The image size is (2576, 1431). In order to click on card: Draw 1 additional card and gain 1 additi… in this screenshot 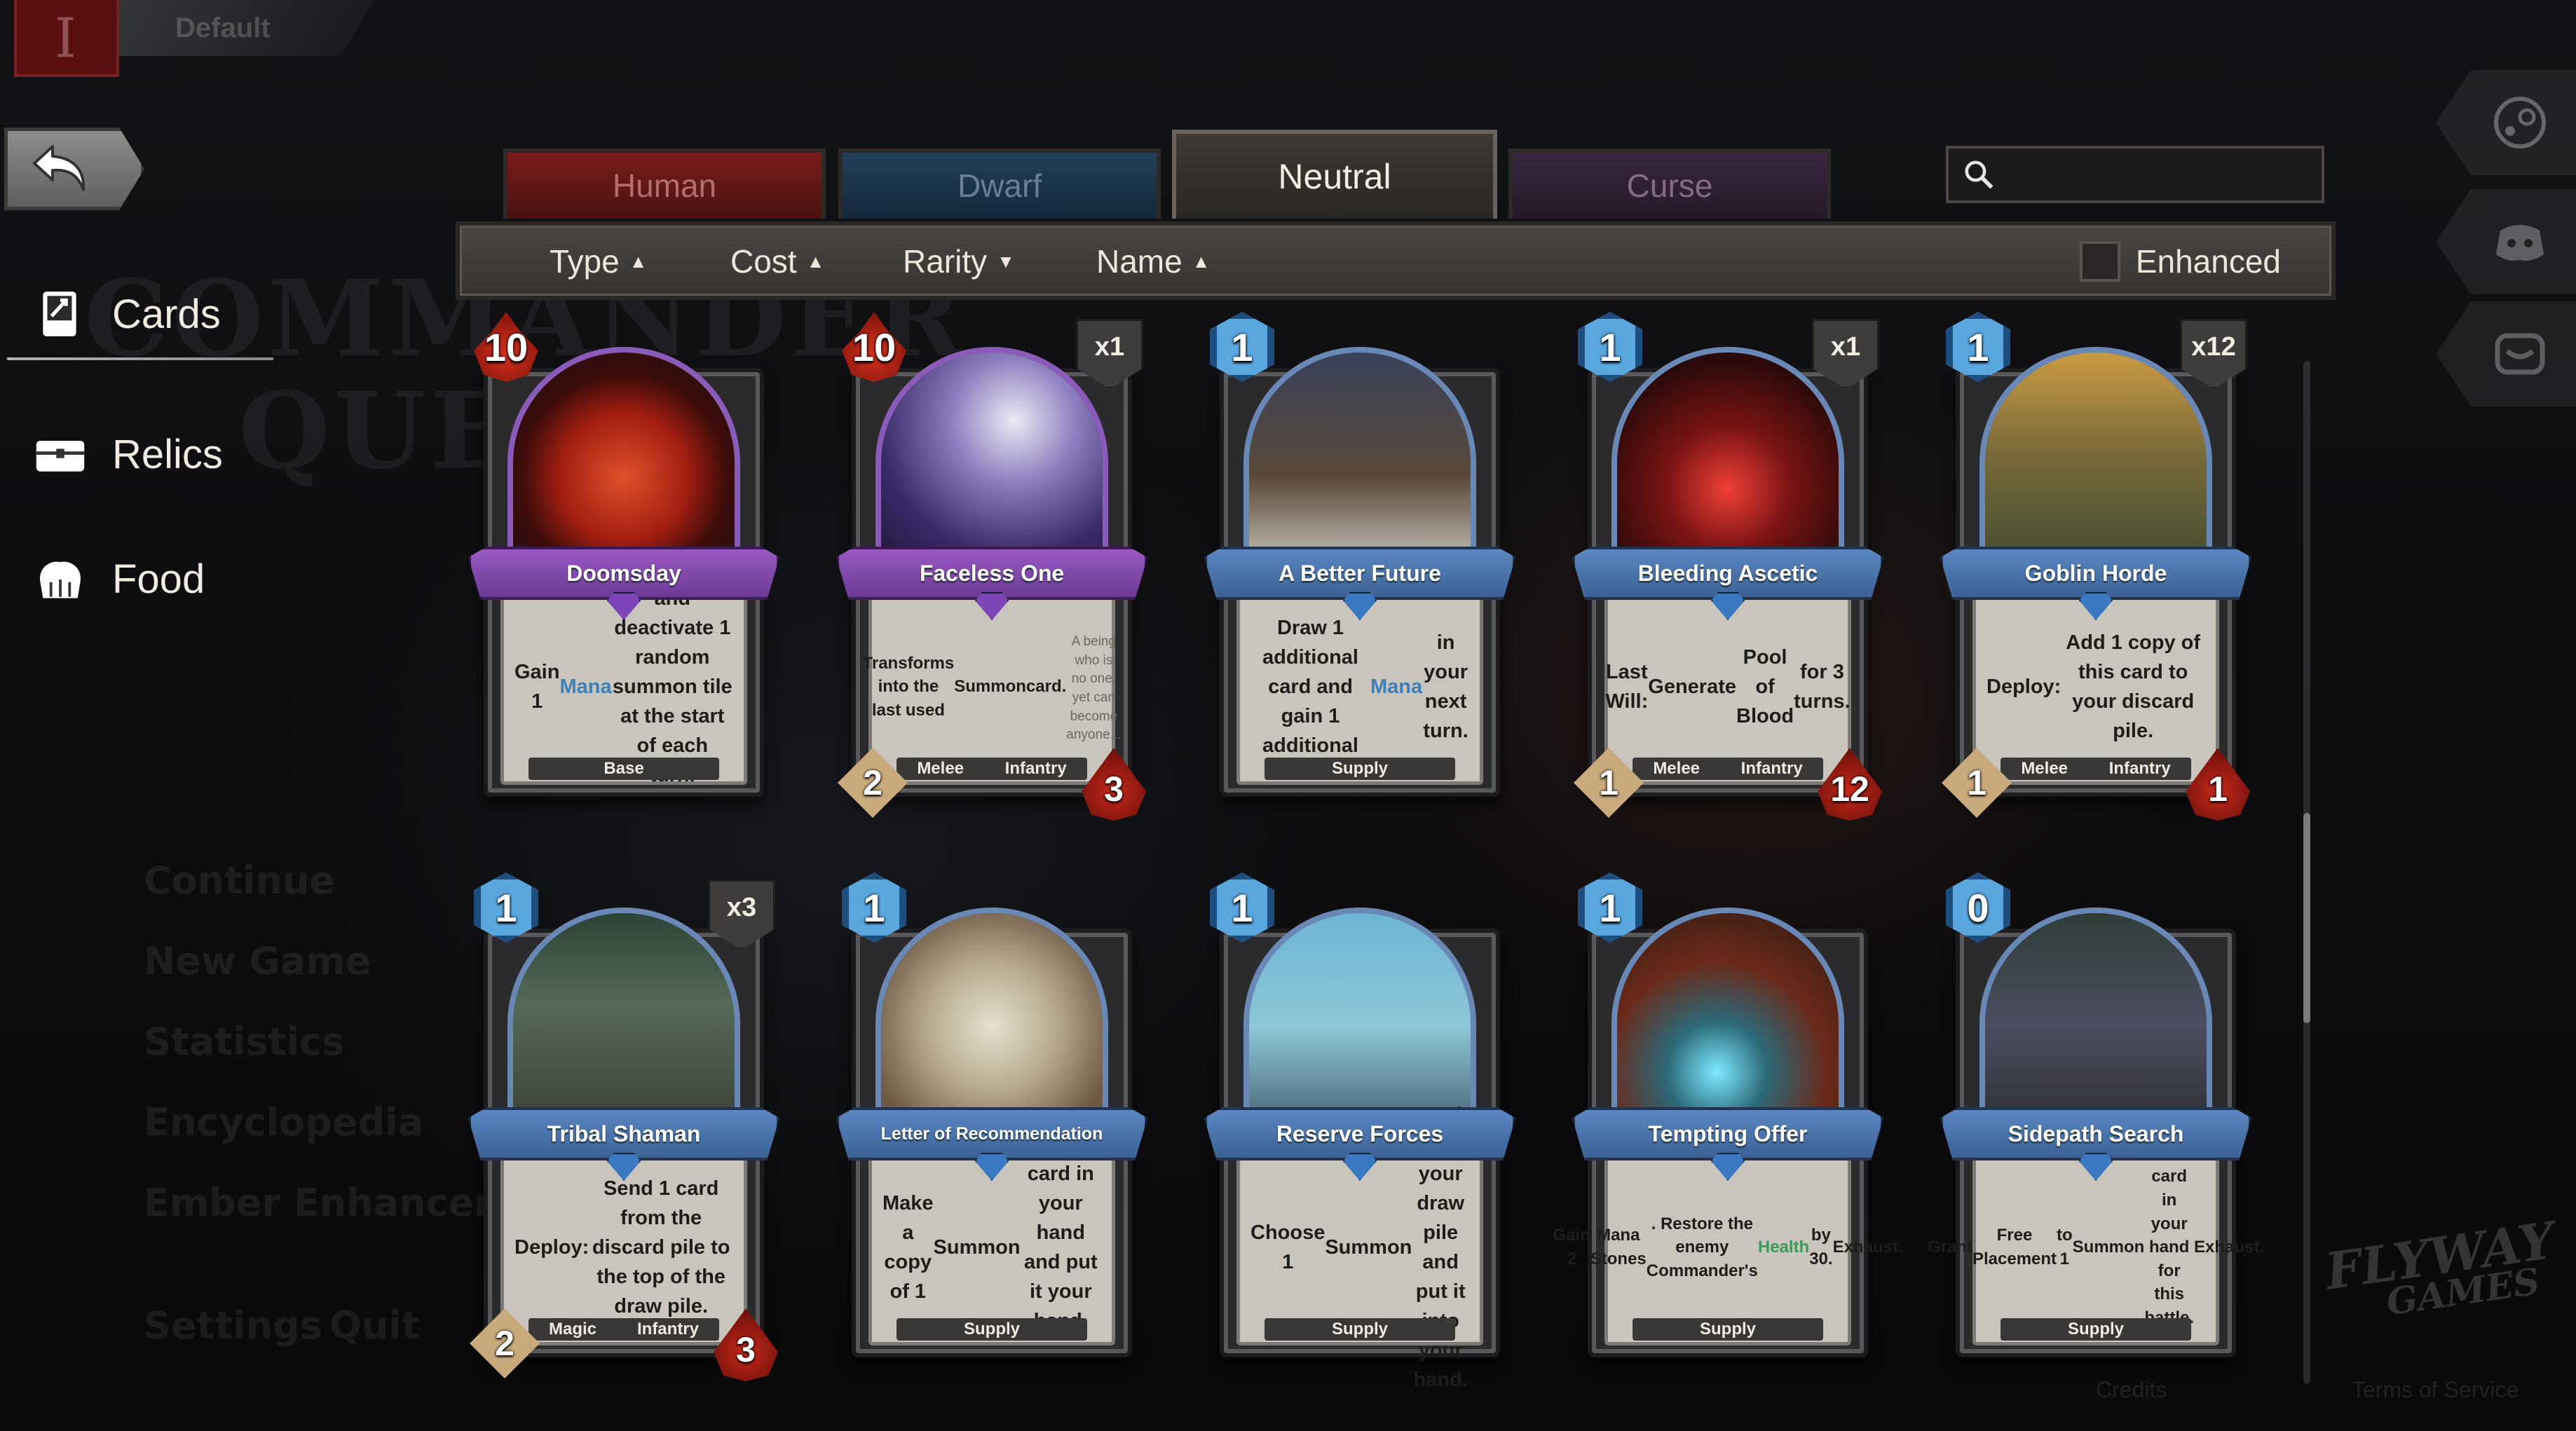, I will do `click(1359, 560)`.